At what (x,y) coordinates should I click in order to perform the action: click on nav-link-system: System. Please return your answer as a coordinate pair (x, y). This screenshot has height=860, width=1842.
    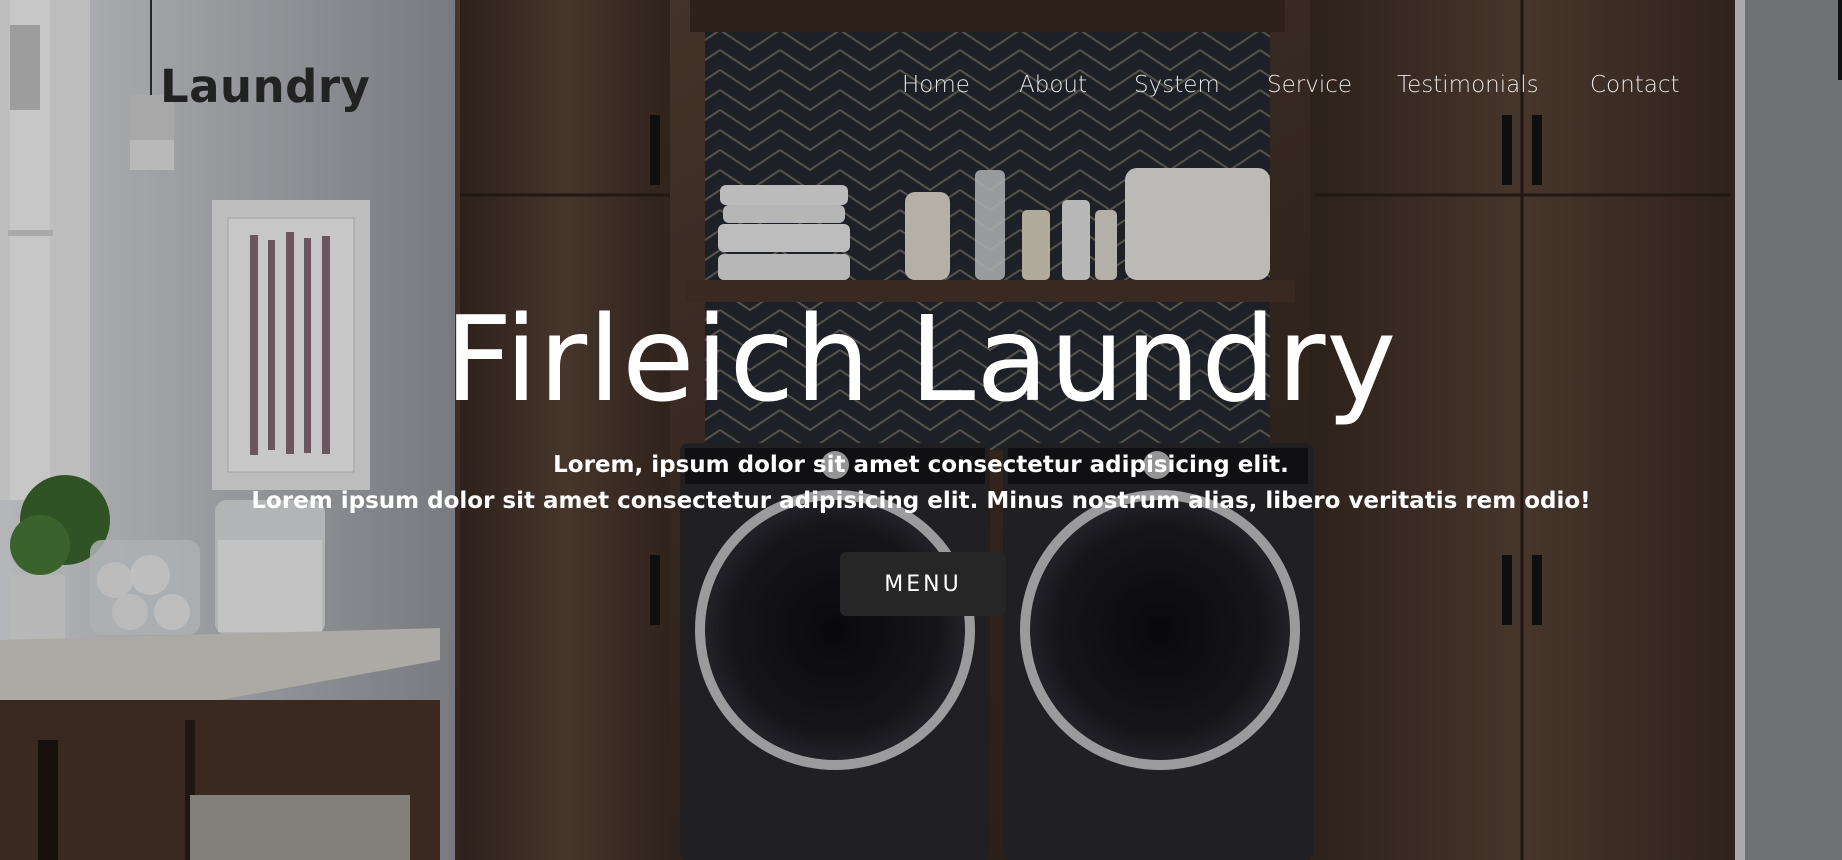
    Looking at the image, I should click on (1177, 85).